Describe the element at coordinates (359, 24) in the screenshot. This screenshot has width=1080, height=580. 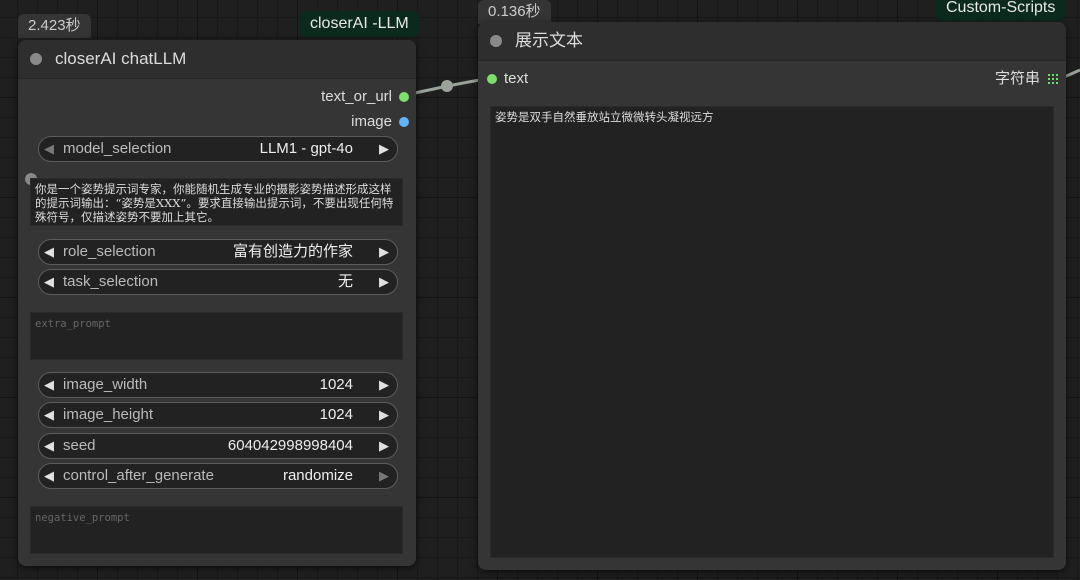
I see `node-source-badge: closerAI -LLM` at that location.